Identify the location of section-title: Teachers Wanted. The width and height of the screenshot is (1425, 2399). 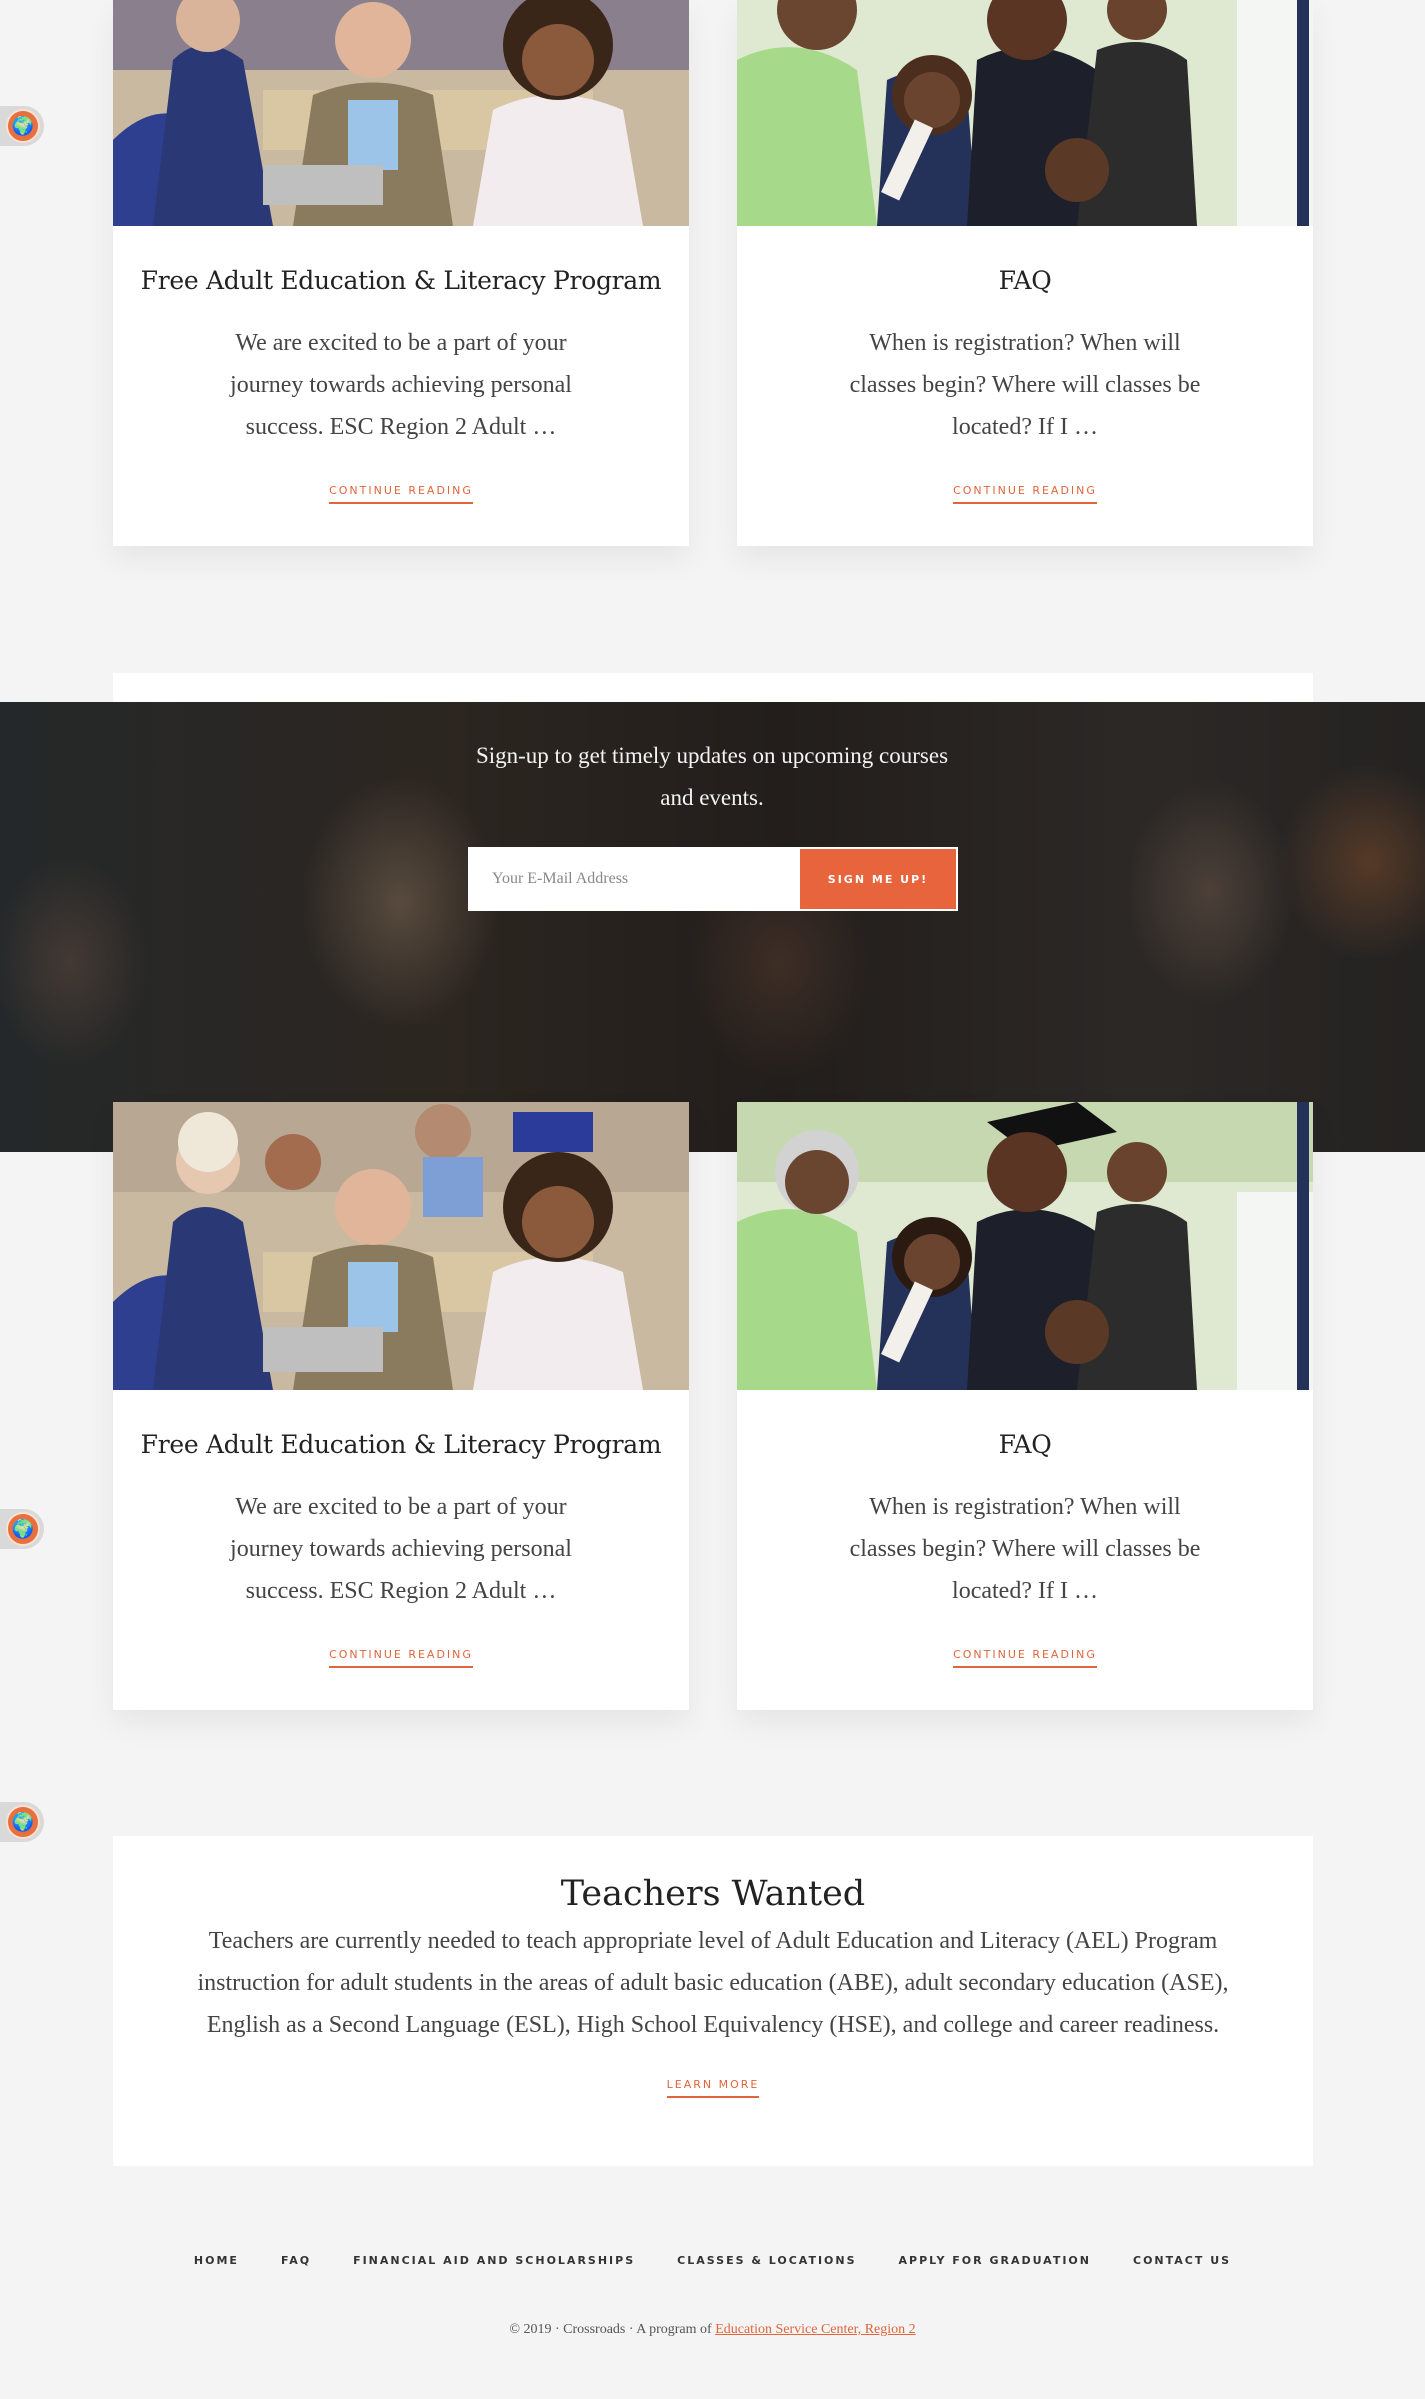
(713, 1894).